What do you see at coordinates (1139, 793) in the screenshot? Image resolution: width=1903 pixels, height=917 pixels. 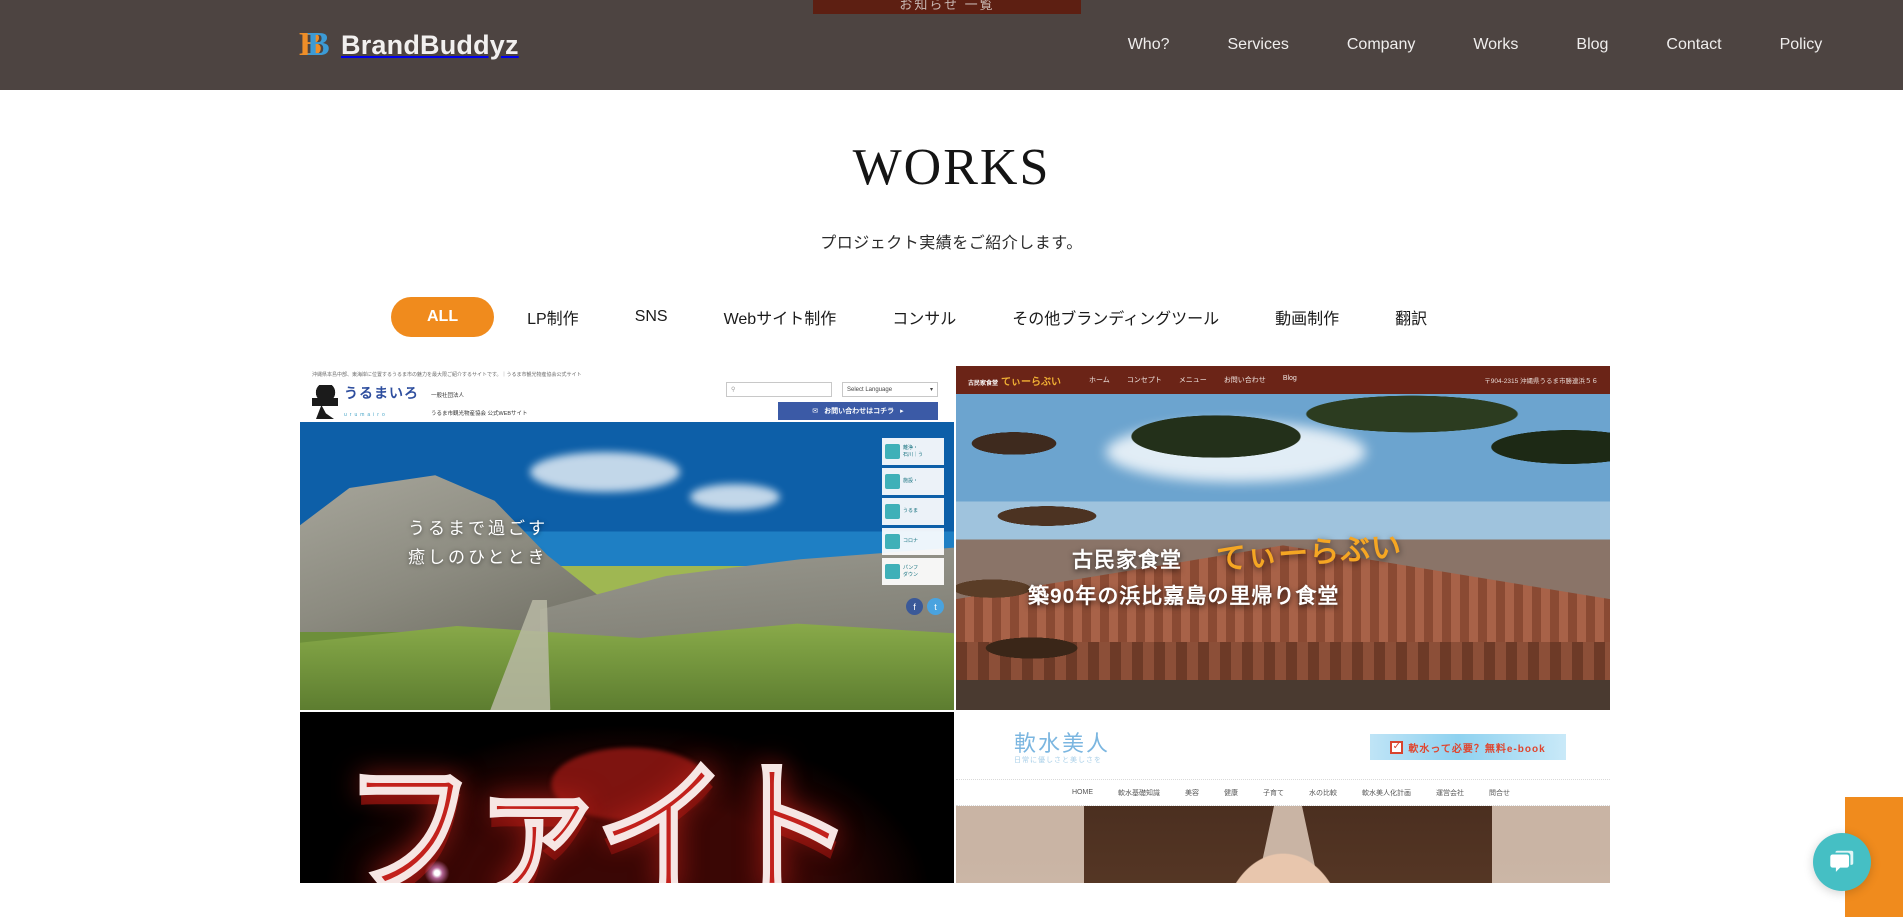 I see `nansui-nav-basics: 軟水基礎知識` at bounding box center [1139, 793].